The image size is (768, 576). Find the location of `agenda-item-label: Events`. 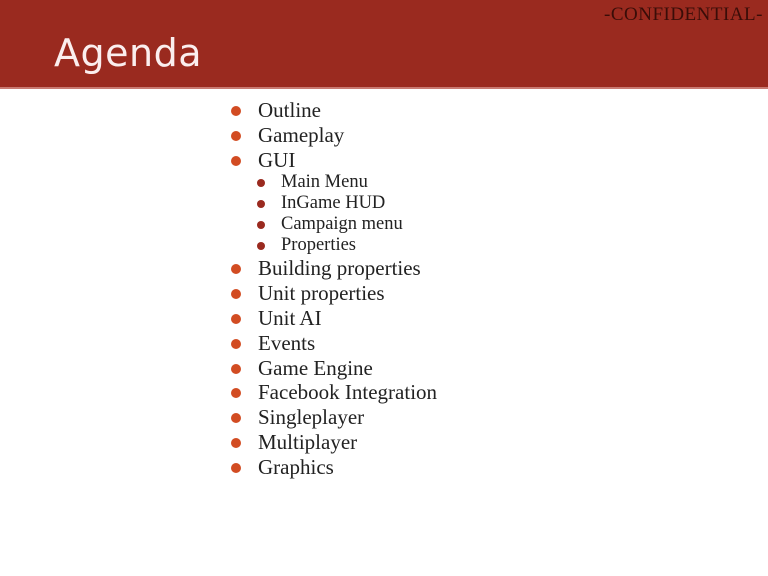

agenda-item-label: Events is located at coordinates (287, 342).